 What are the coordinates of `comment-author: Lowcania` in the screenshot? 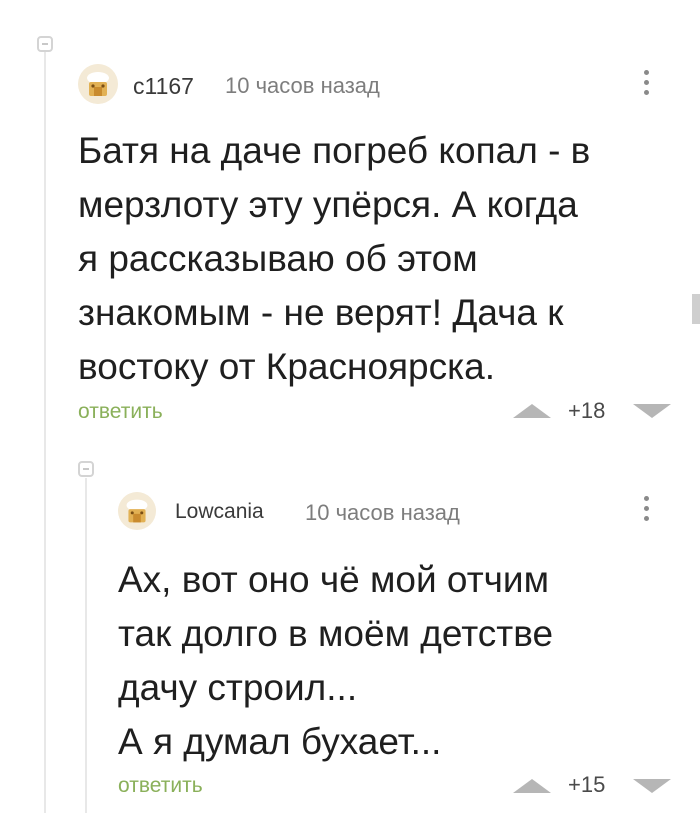 It's located at (219, 512).